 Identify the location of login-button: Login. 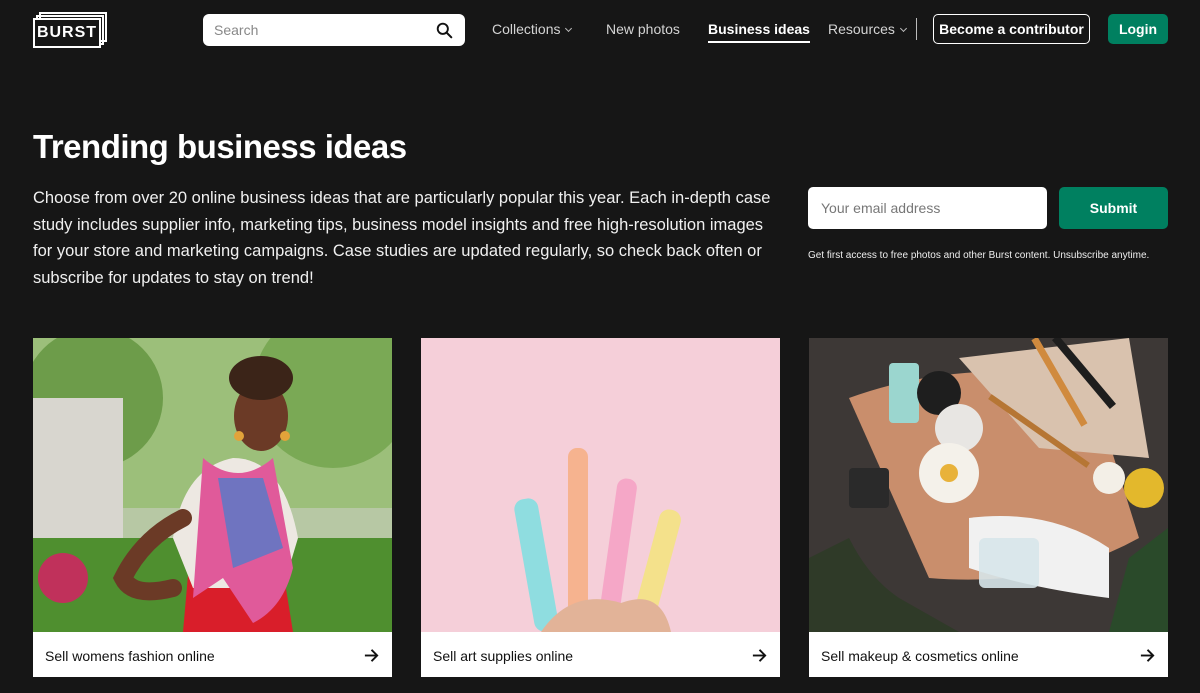
(1138, 29).